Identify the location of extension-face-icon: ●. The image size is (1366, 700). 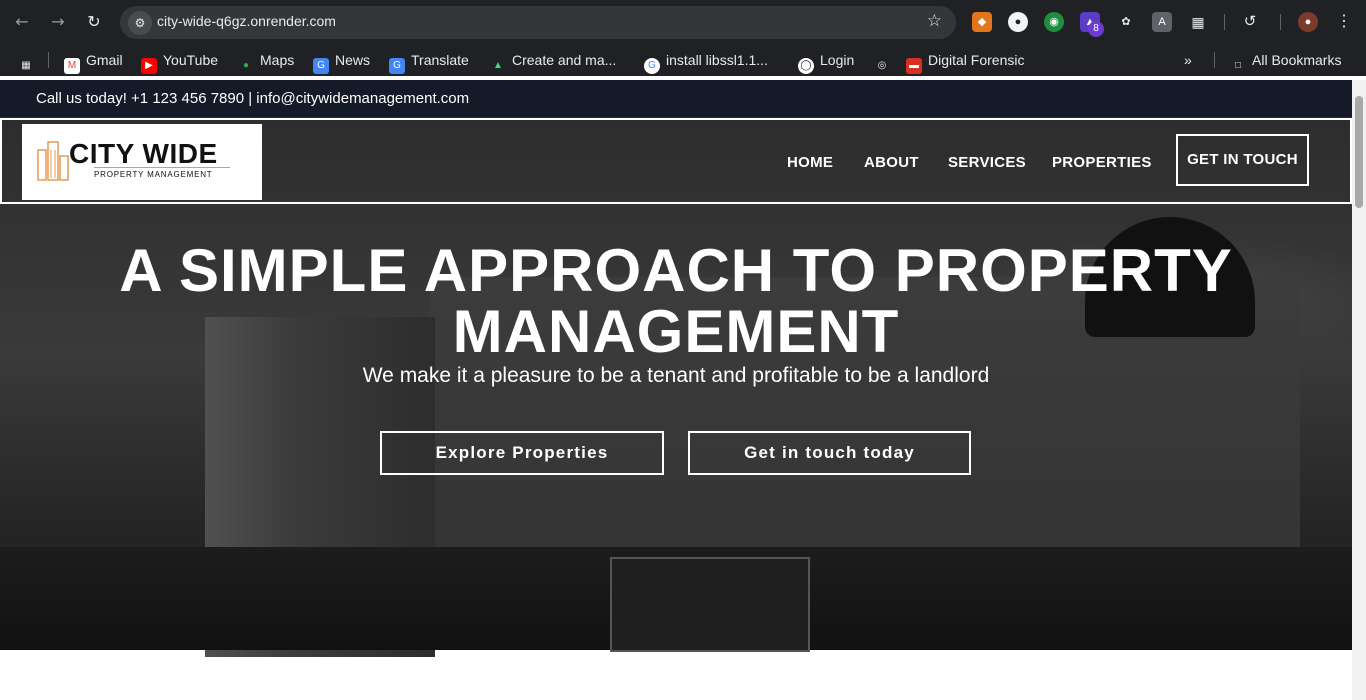
(1018, 22).